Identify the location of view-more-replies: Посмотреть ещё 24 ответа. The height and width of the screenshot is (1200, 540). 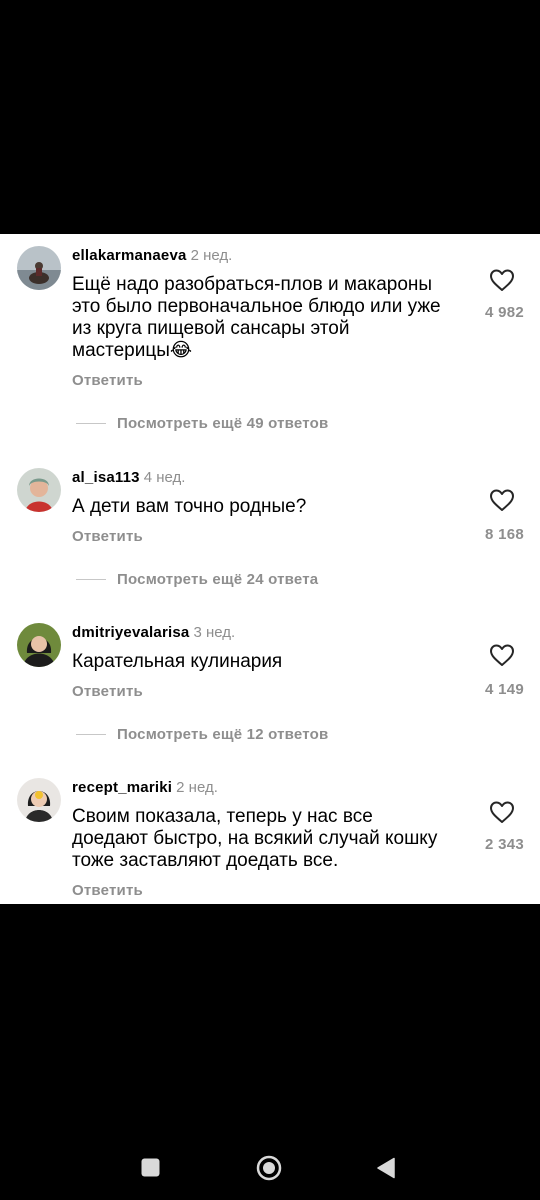
(197, 579).